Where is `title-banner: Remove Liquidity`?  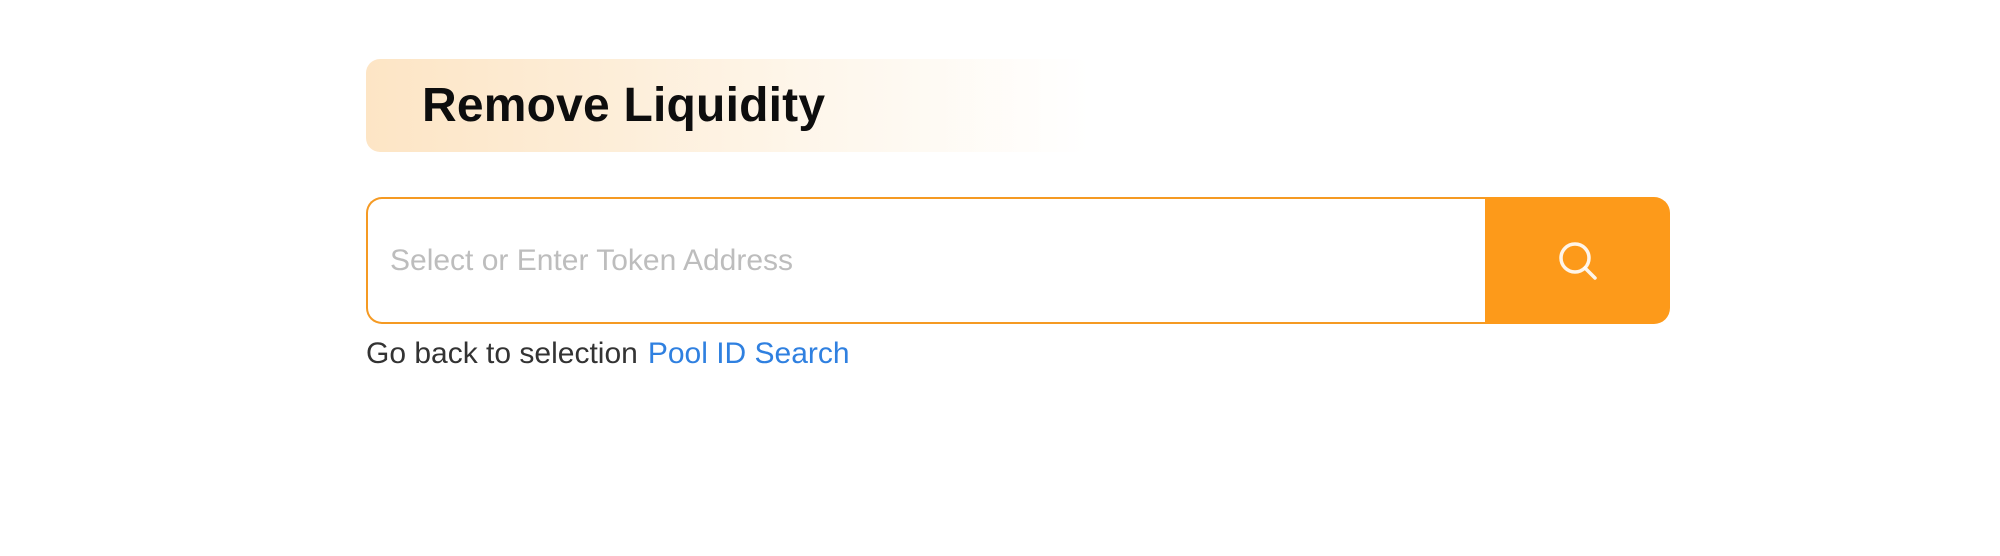 title-banner: Remove Liquidity is located at coordinates (728, 105).